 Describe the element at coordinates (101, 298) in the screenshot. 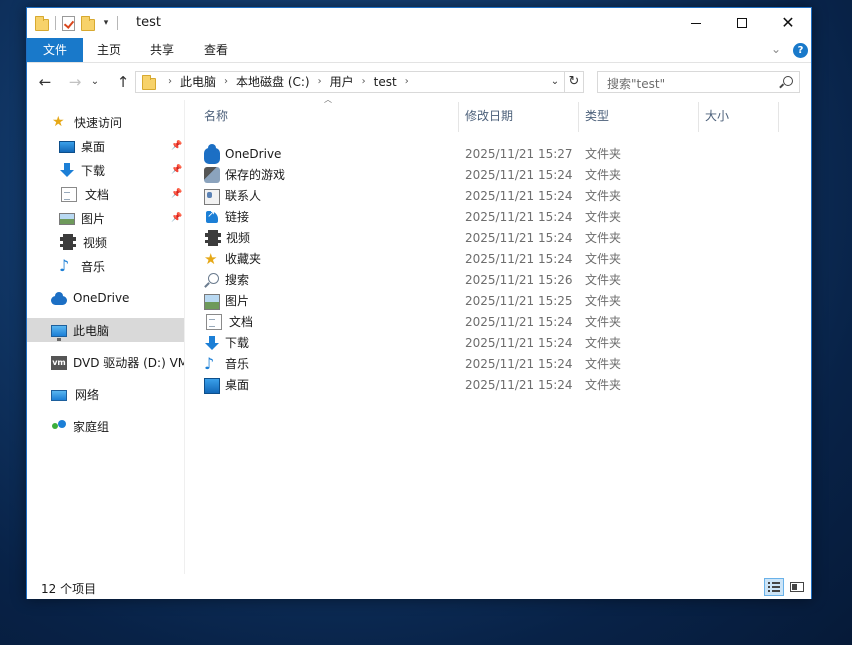

I see `sidebar-item-label: OneDrive` at that location.